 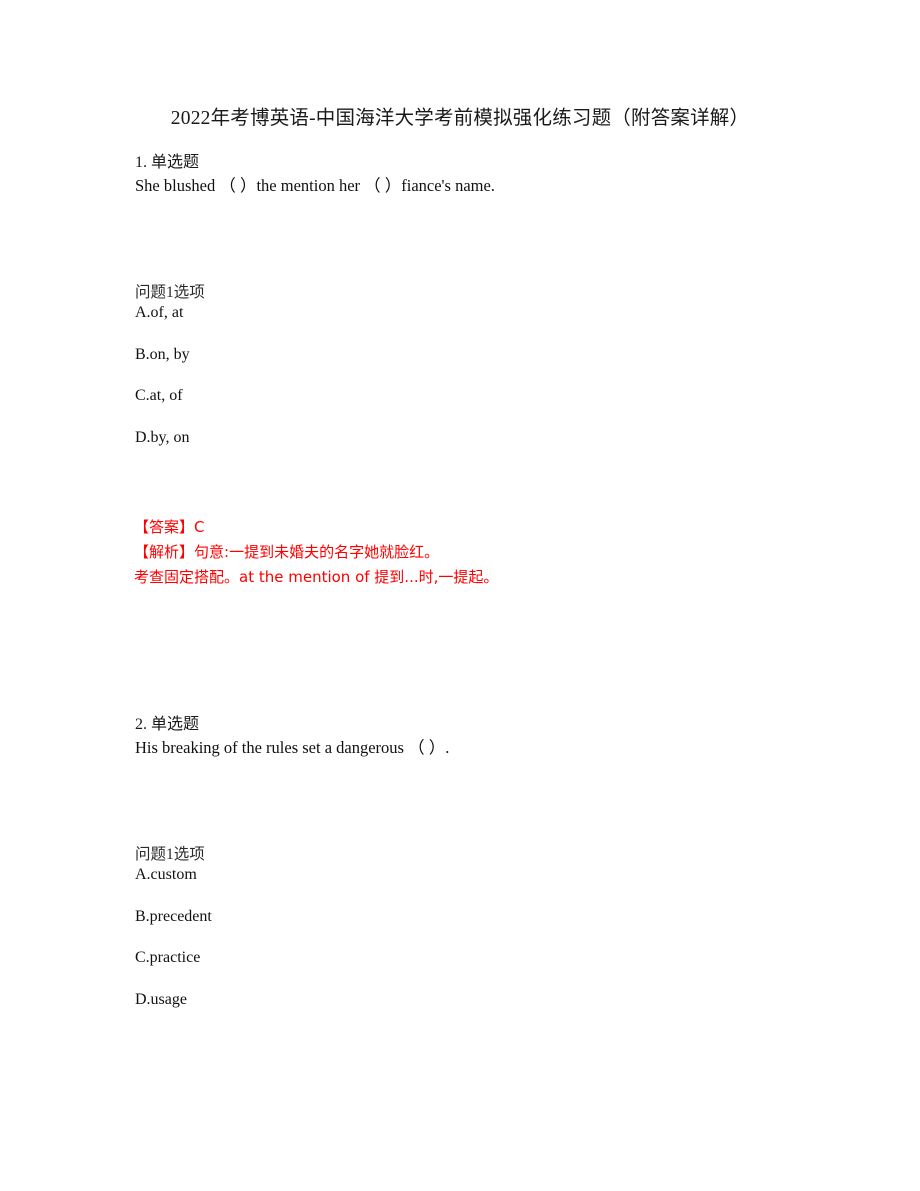 What do you see at coordinates (385, 407) in the screenshot?
I see `option-1-c: C.at, of` at bounding box center [385, 407].